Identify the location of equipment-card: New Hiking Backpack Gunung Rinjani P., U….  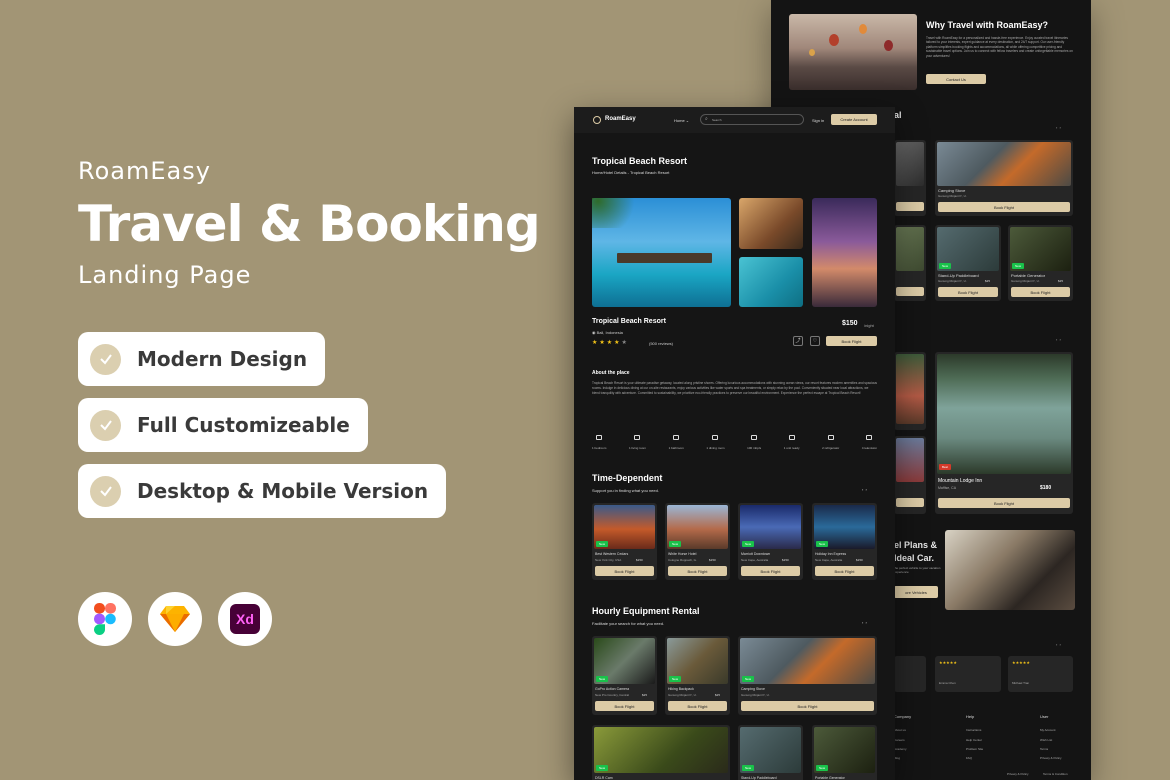
(697, 675).